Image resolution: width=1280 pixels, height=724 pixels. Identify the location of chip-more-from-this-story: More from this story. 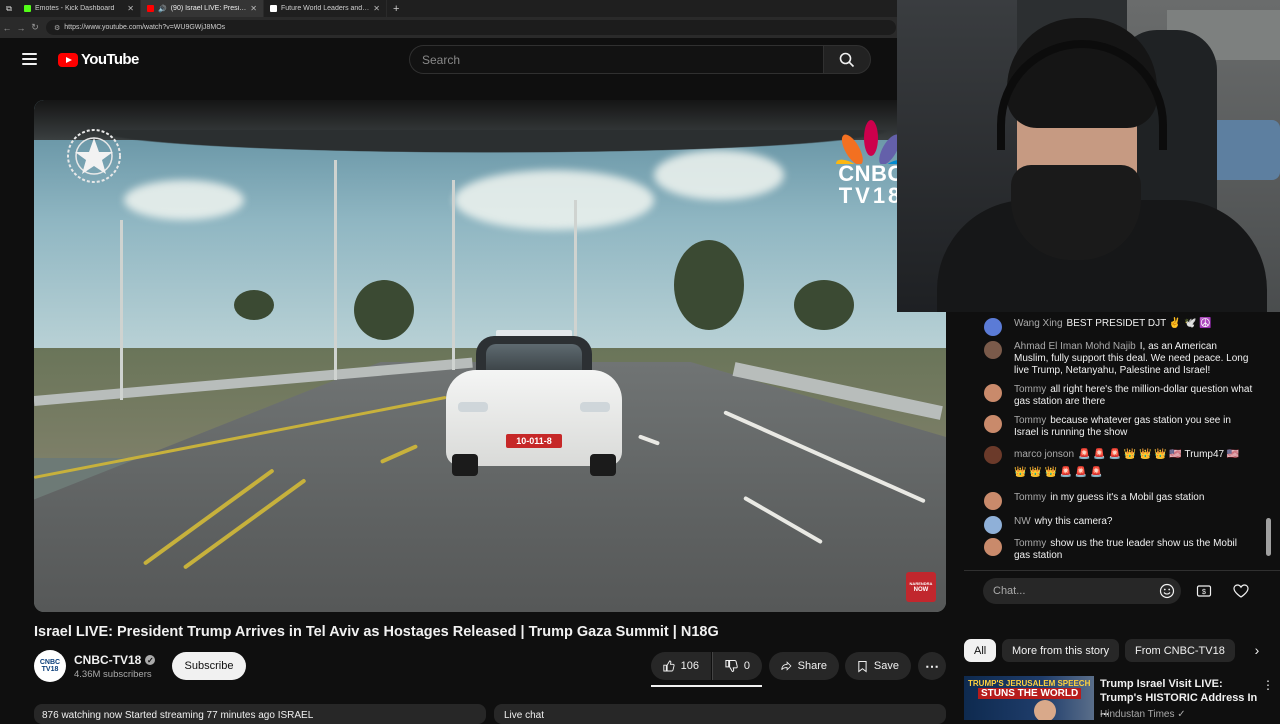
(1061, 650).